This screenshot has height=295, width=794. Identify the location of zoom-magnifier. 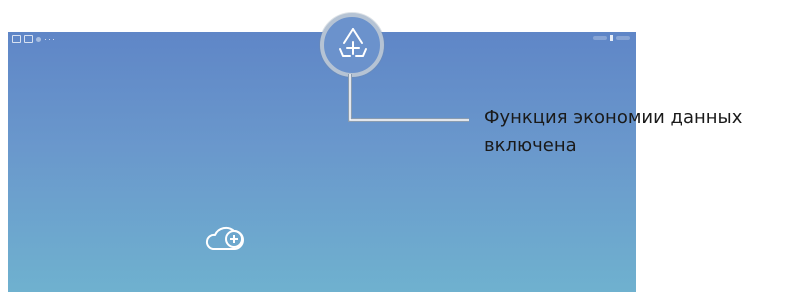
(352, 45).